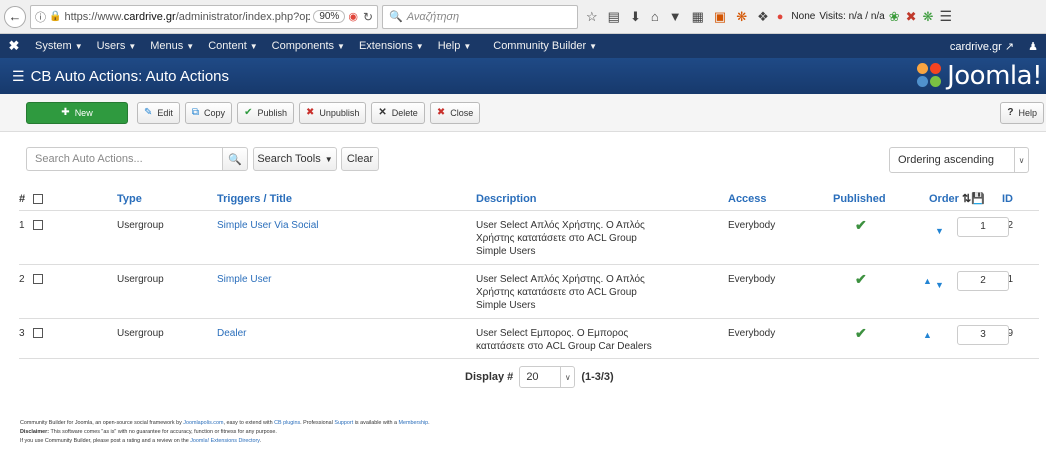 This screenshot has width=1046, height=450. What do you see at coordinates (38, 198) in the screenshot?
I see `select-all-checkbox` at bounding box center [38, 198].